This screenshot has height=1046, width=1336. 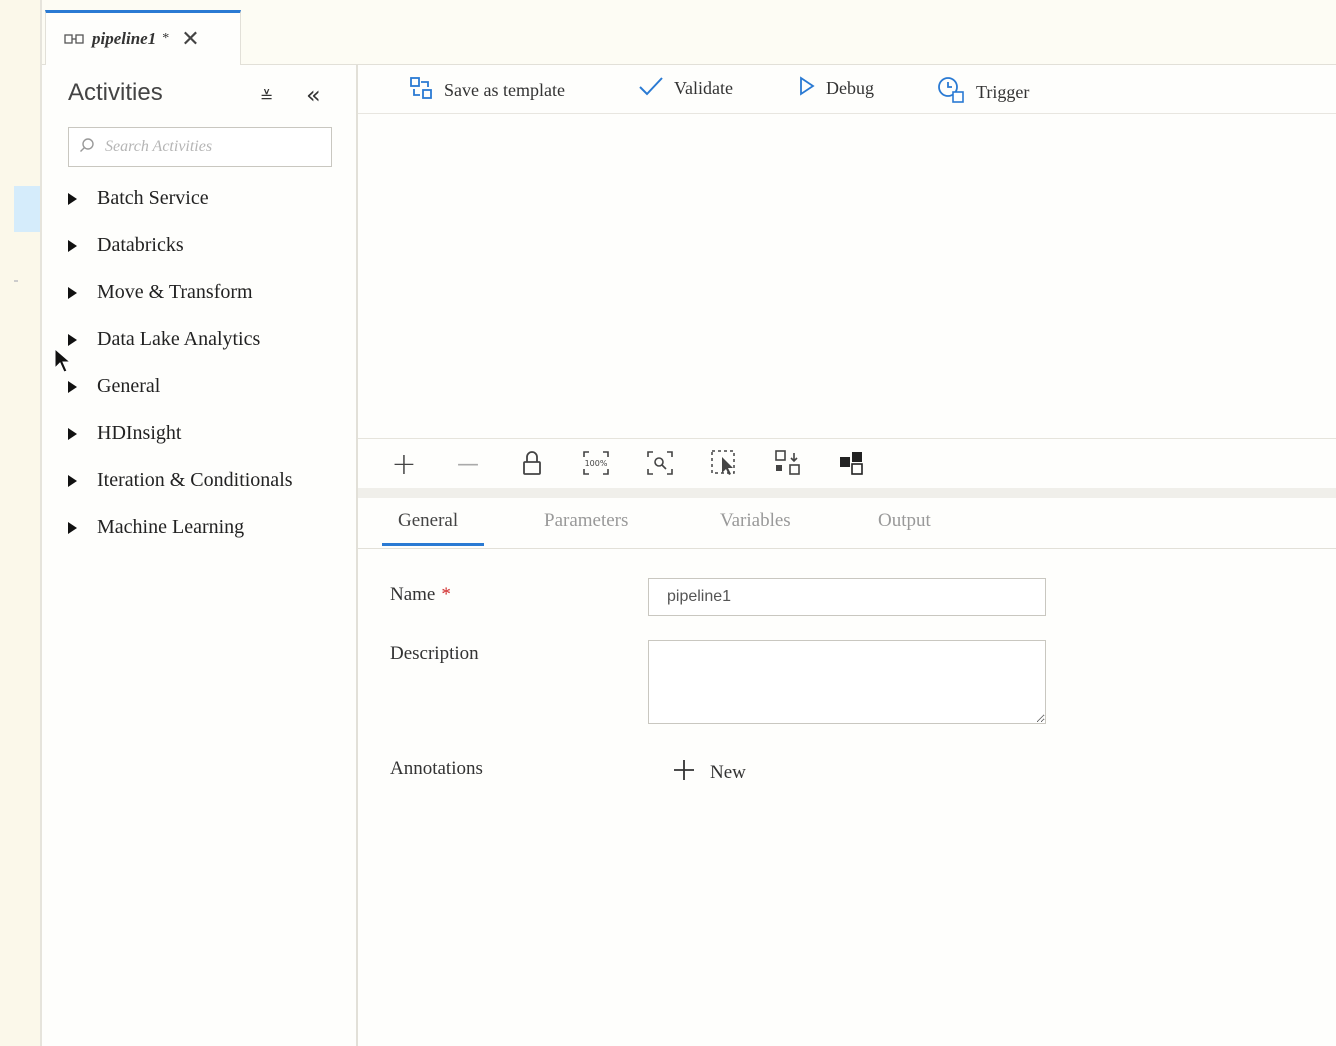 I want to click on tab-title: pipeline1, so click(x=124, y=38).